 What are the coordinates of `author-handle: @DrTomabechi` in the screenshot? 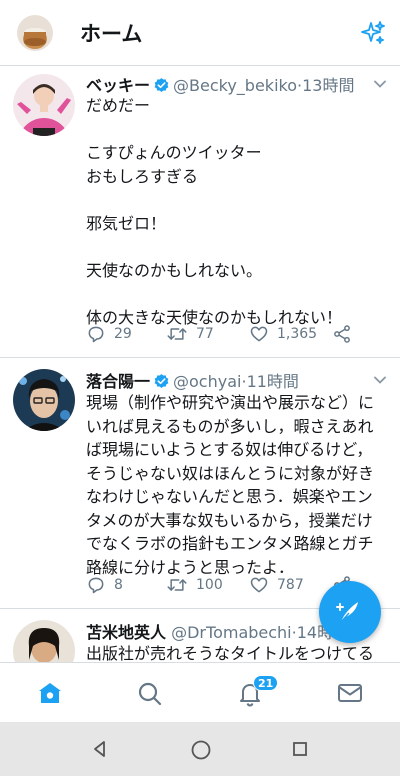 It's located at (231, 632).